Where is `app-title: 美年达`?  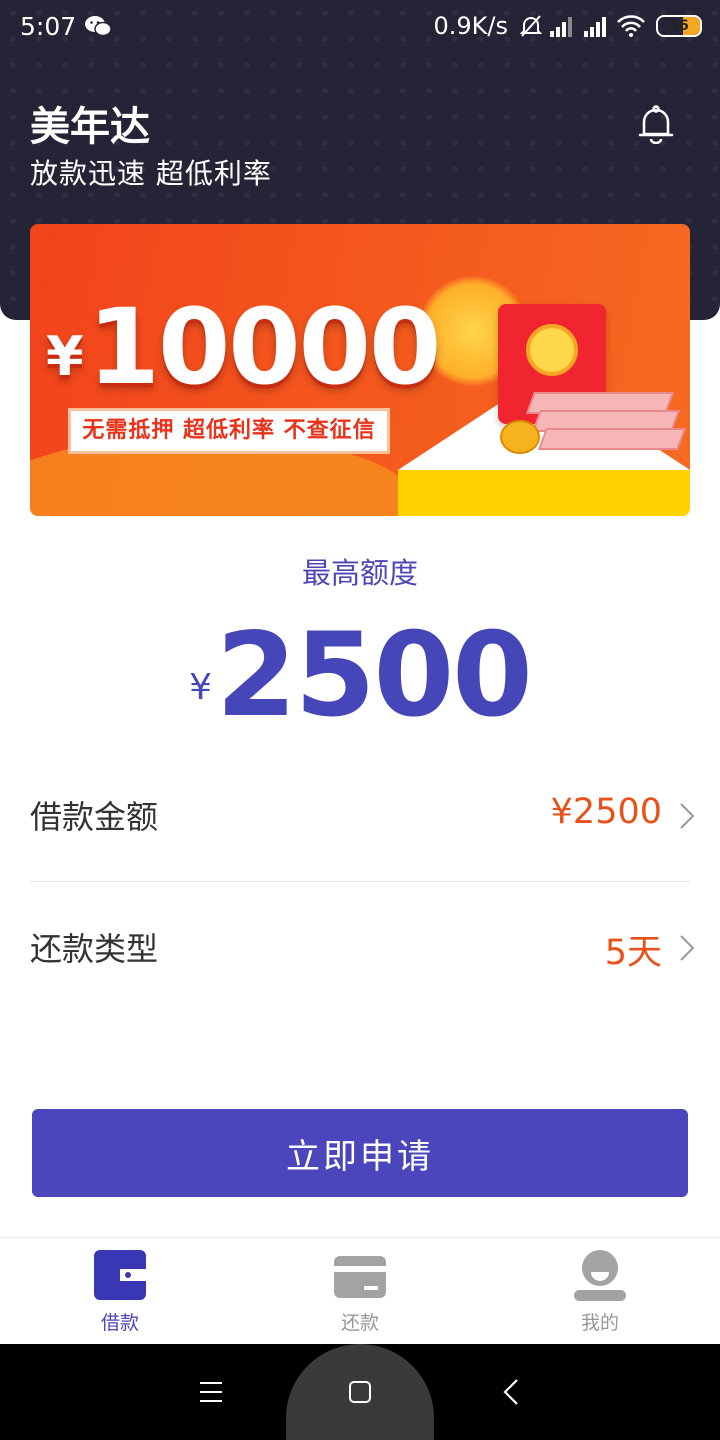 app-title: 美年达 is located at coordinates (90, 127).